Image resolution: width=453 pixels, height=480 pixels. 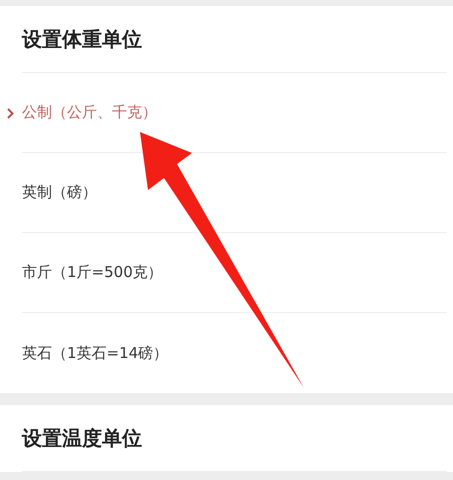 I want to click on unit-option: 公制（公斤、千克）, so click(x=89, y=112).